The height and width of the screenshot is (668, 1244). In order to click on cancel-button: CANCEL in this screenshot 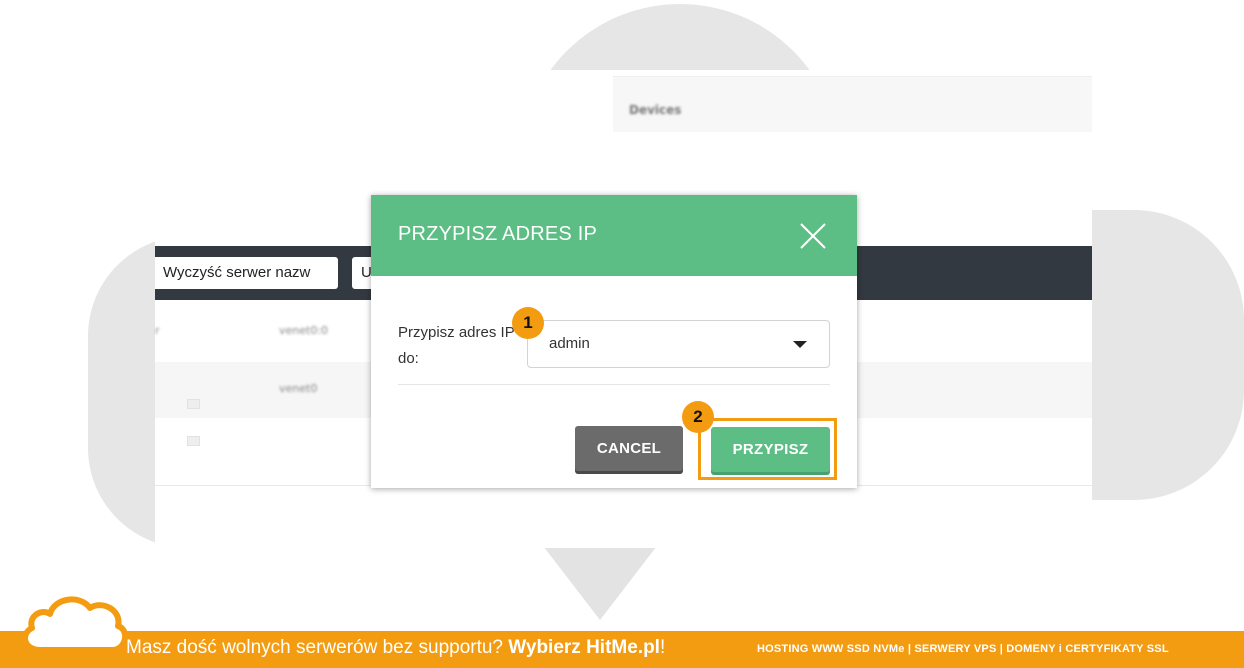, I will do `click(629, 448)`.